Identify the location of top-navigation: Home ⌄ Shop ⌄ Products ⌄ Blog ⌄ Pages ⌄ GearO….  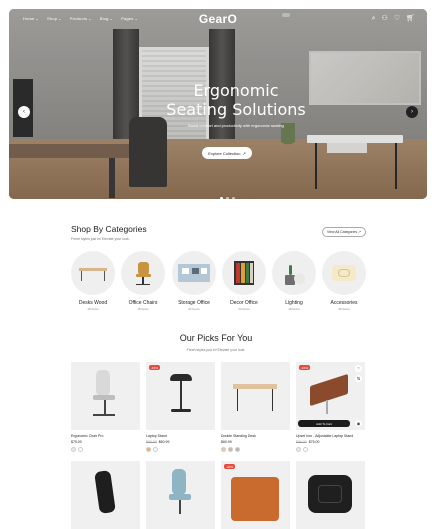
(218, 20).